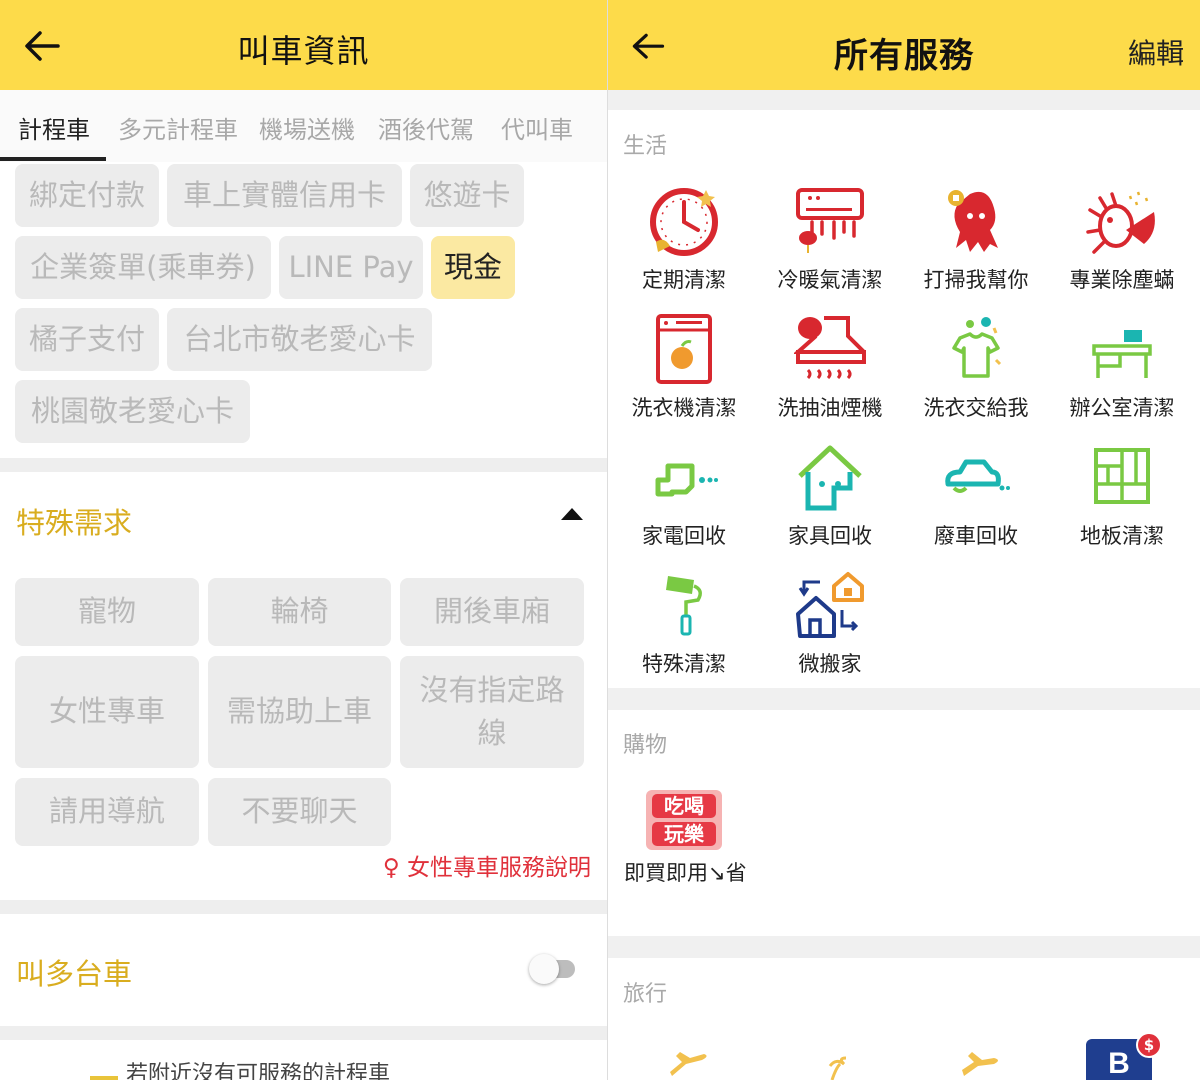 This screenshot has width=1200, height=1080. What do you see at coordinates (684, 834) in the screenshot?
I see `svg-text: 玩樂` at bounding box center [684, 834].